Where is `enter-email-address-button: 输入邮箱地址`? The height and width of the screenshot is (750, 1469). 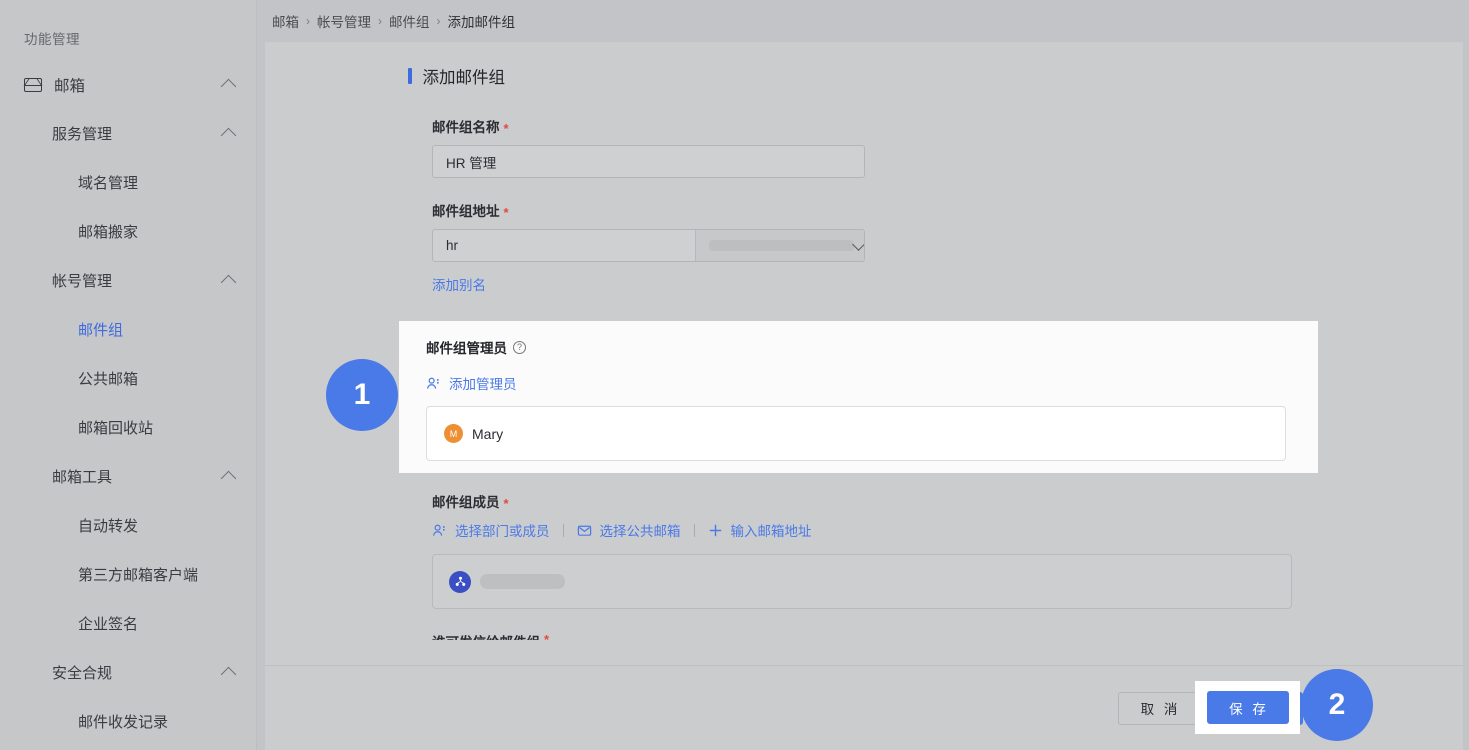
enter-email-address-button: 输入邮箱地址 is located at coordinates (760, 530).